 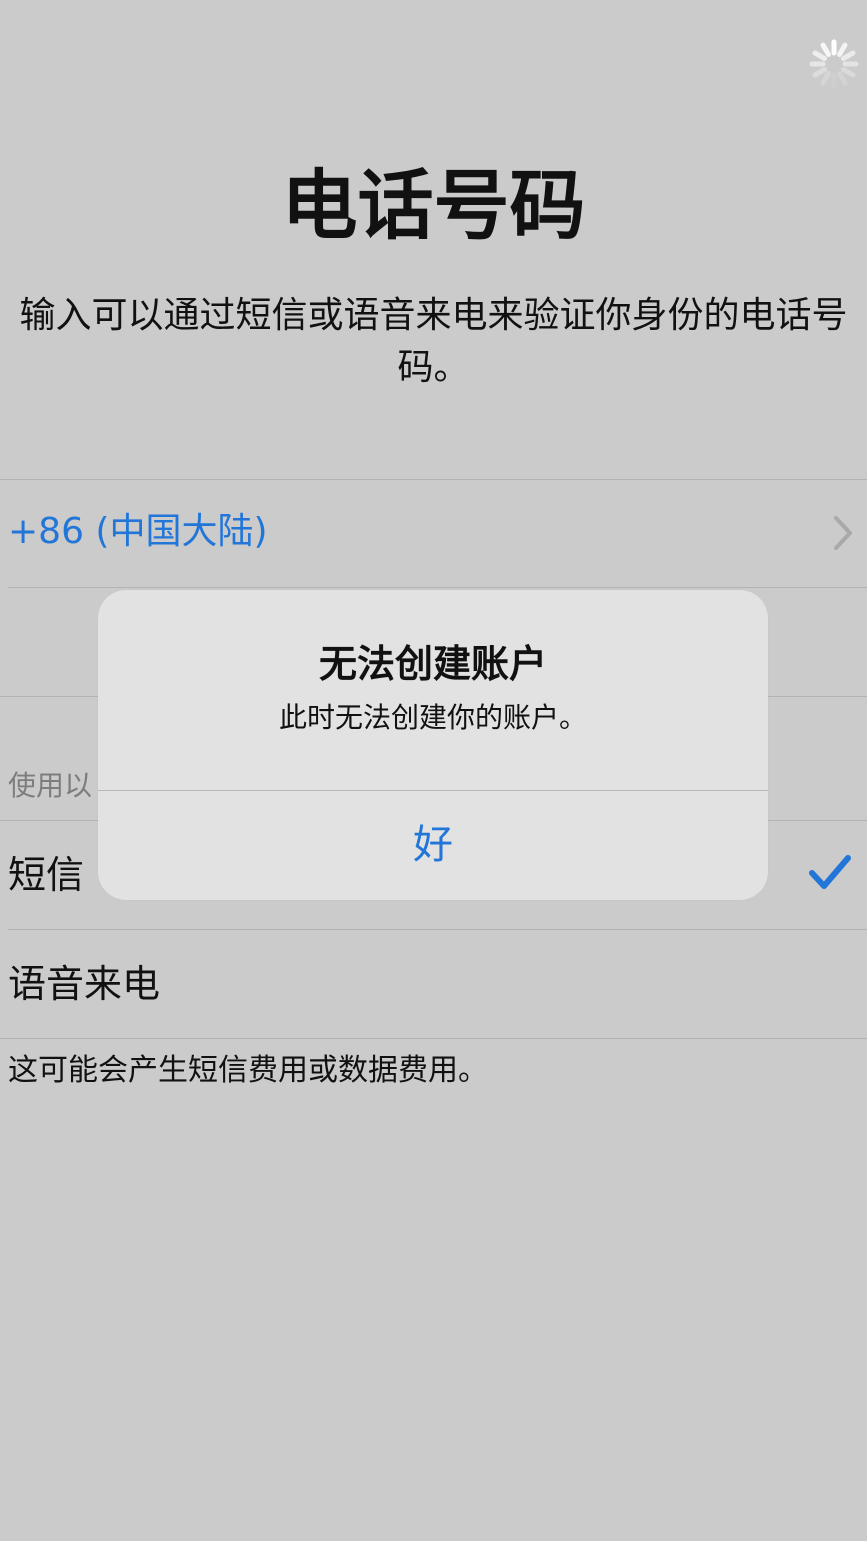 I want to click on divider, so click(x=433, y=1038).